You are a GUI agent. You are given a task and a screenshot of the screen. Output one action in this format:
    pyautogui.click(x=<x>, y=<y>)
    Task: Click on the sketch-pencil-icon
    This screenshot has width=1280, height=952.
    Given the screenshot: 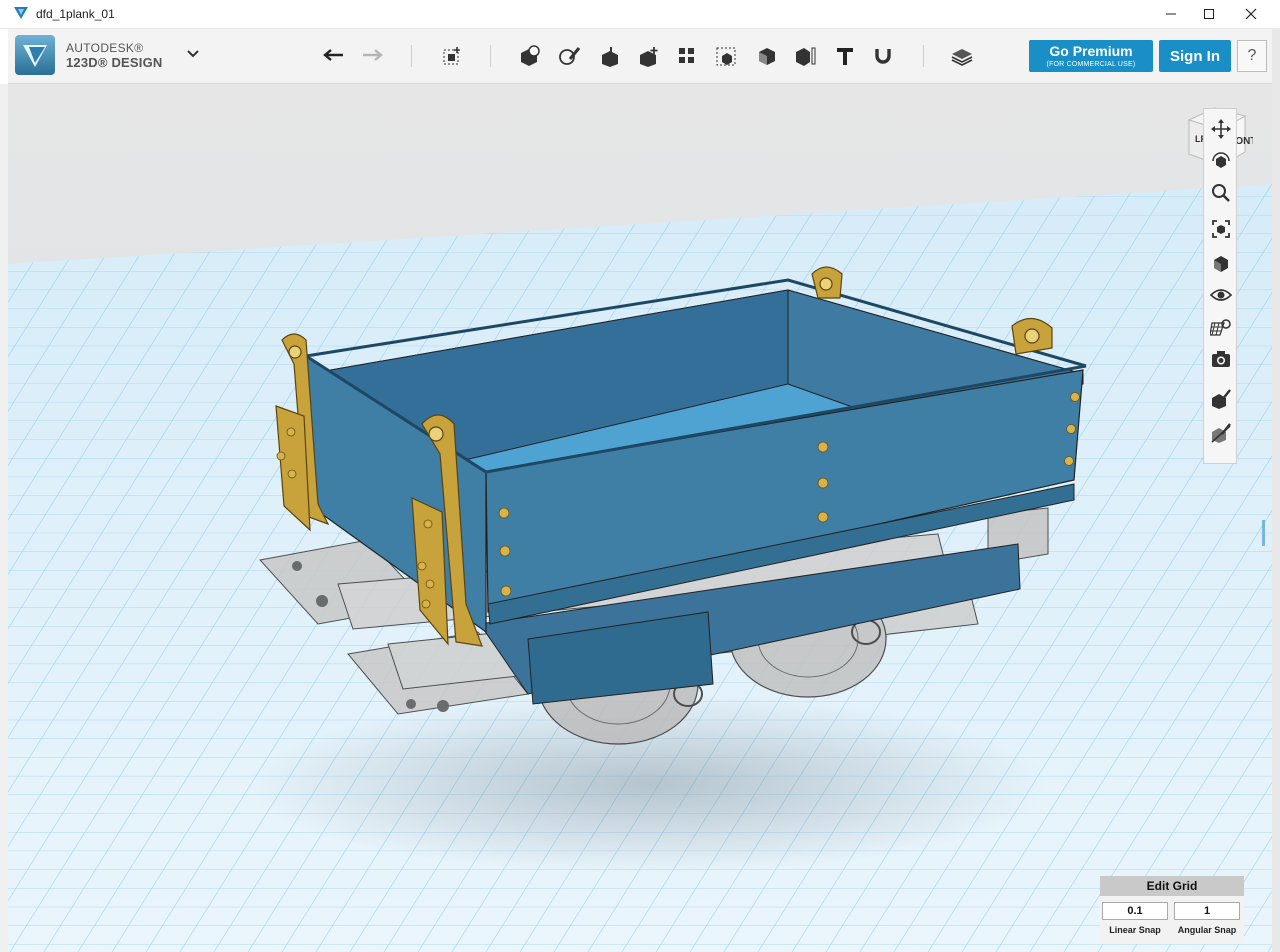 What is the action you would take?
    pyautogui.click(x=570, y=56)
    